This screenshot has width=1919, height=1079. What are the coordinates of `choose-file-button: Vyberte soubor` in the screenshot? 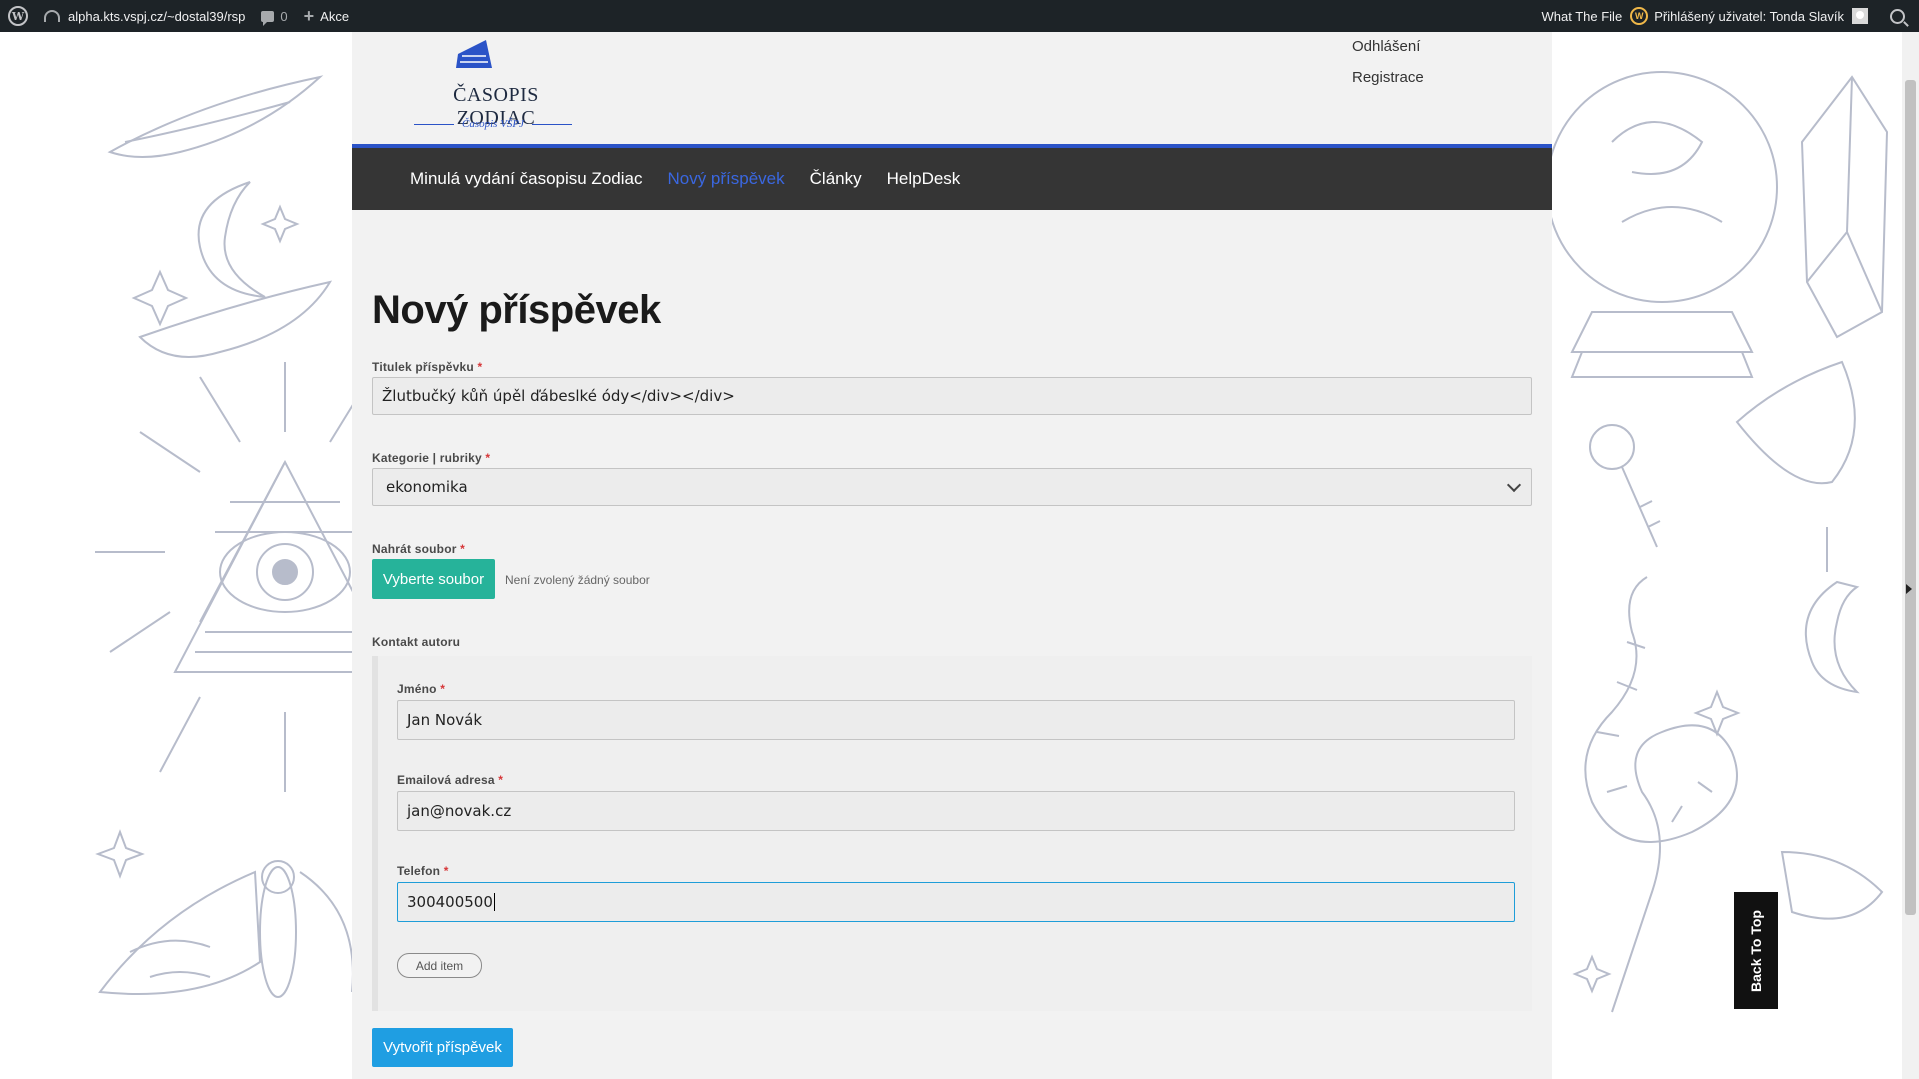 It's located at (433, 579).